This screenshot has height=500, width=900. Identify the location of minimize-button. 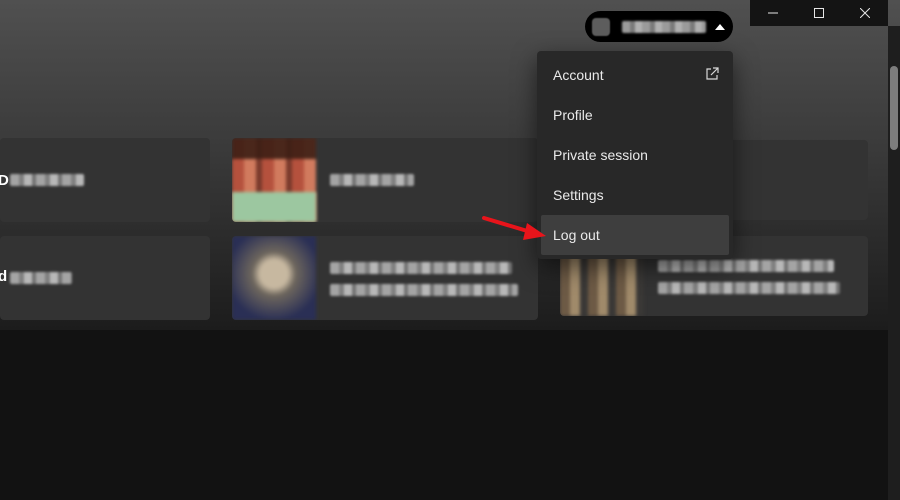
(773, 13).